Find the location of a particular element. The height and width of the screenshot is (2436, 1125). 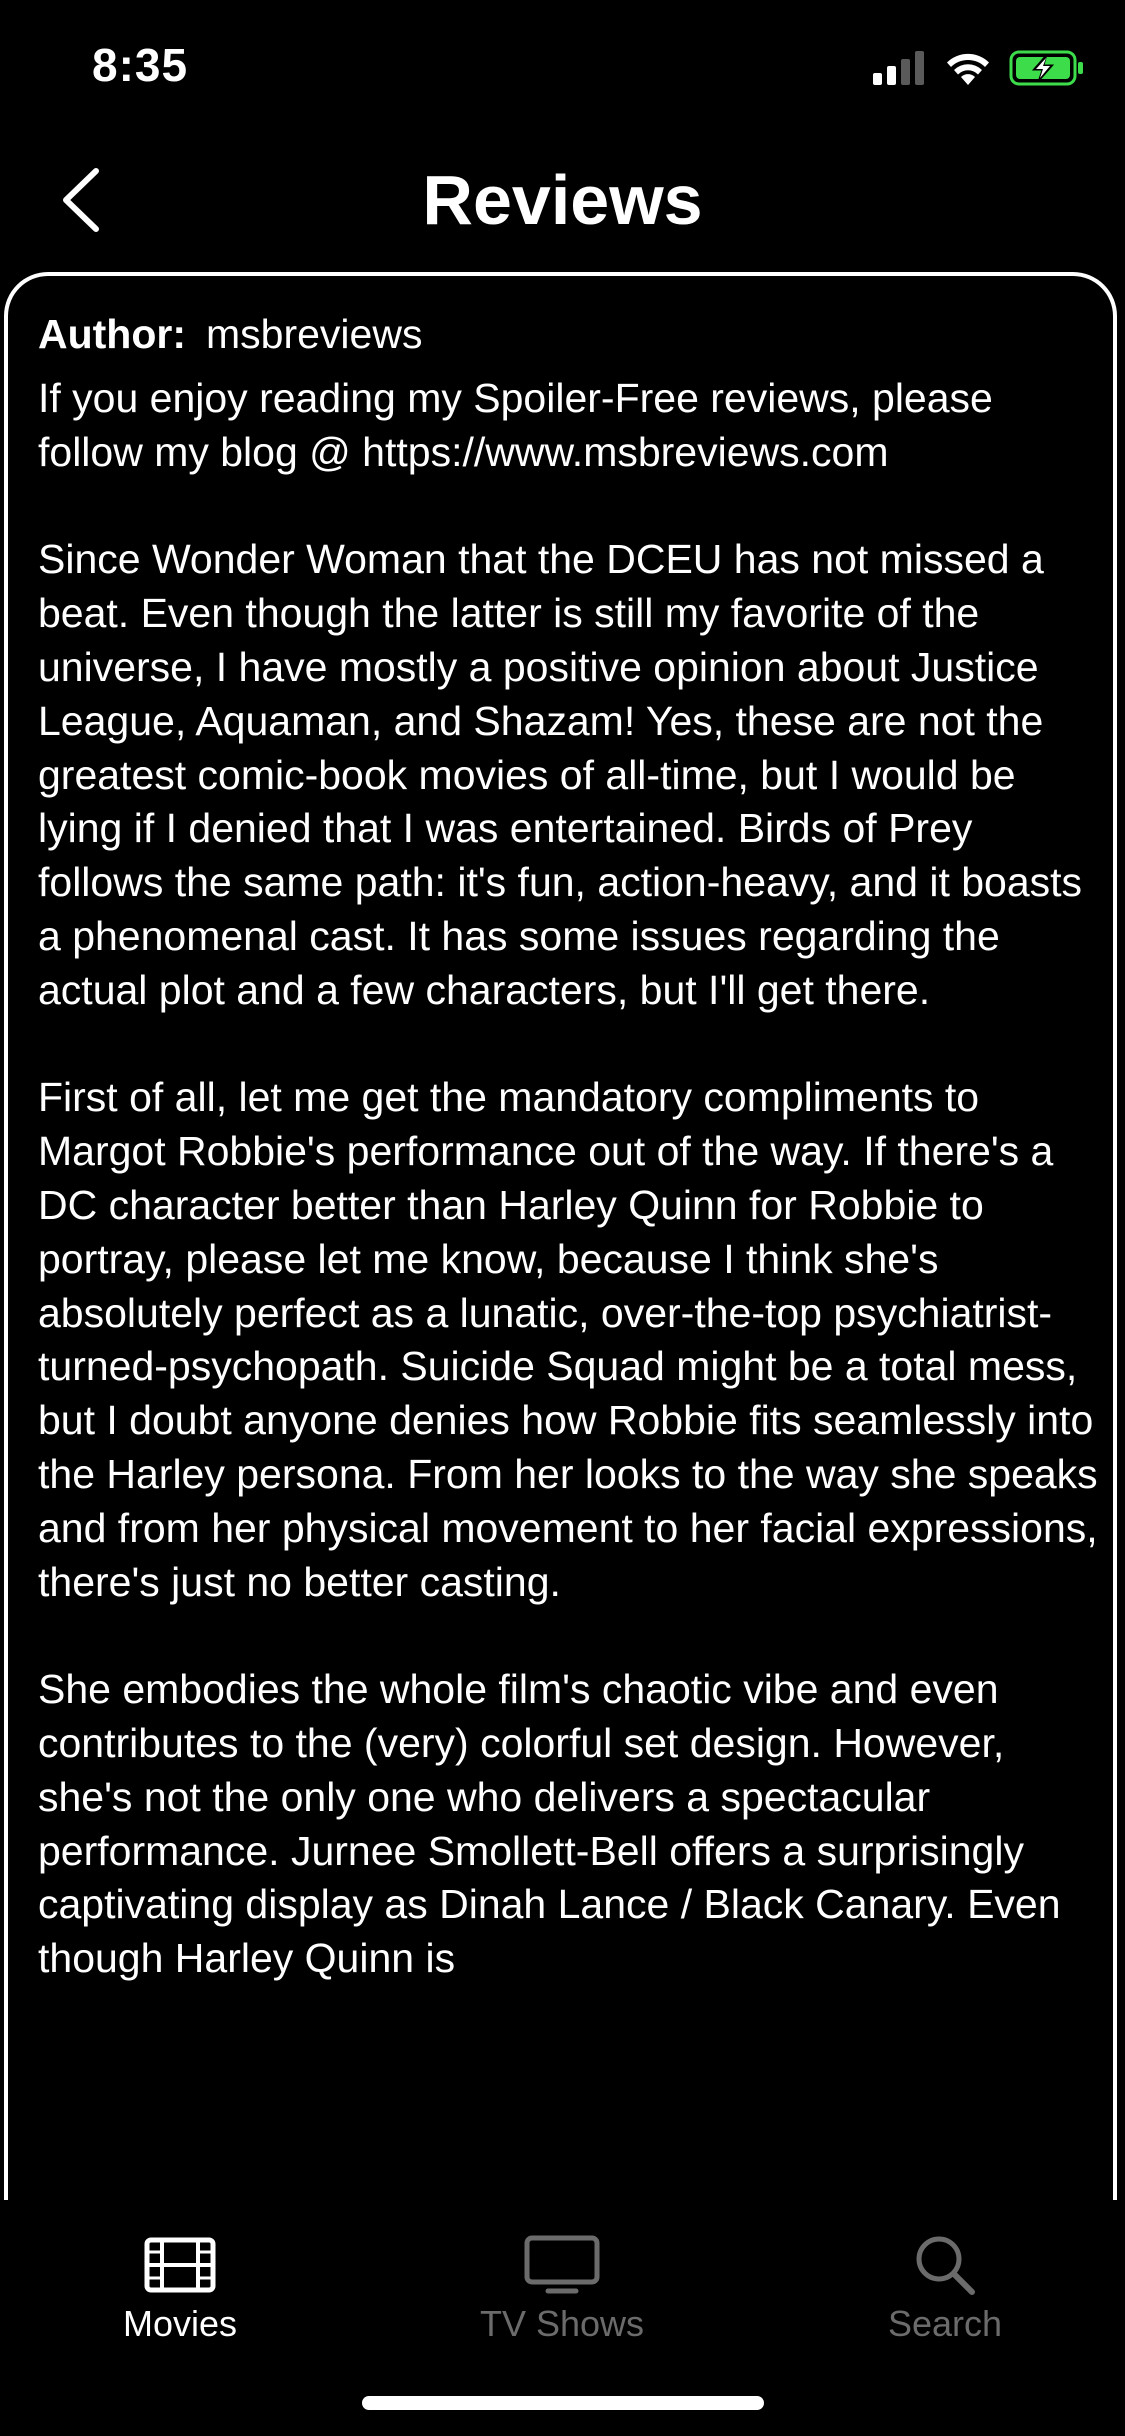

tab-label-search: Search is located at coordinates (945, 2323).